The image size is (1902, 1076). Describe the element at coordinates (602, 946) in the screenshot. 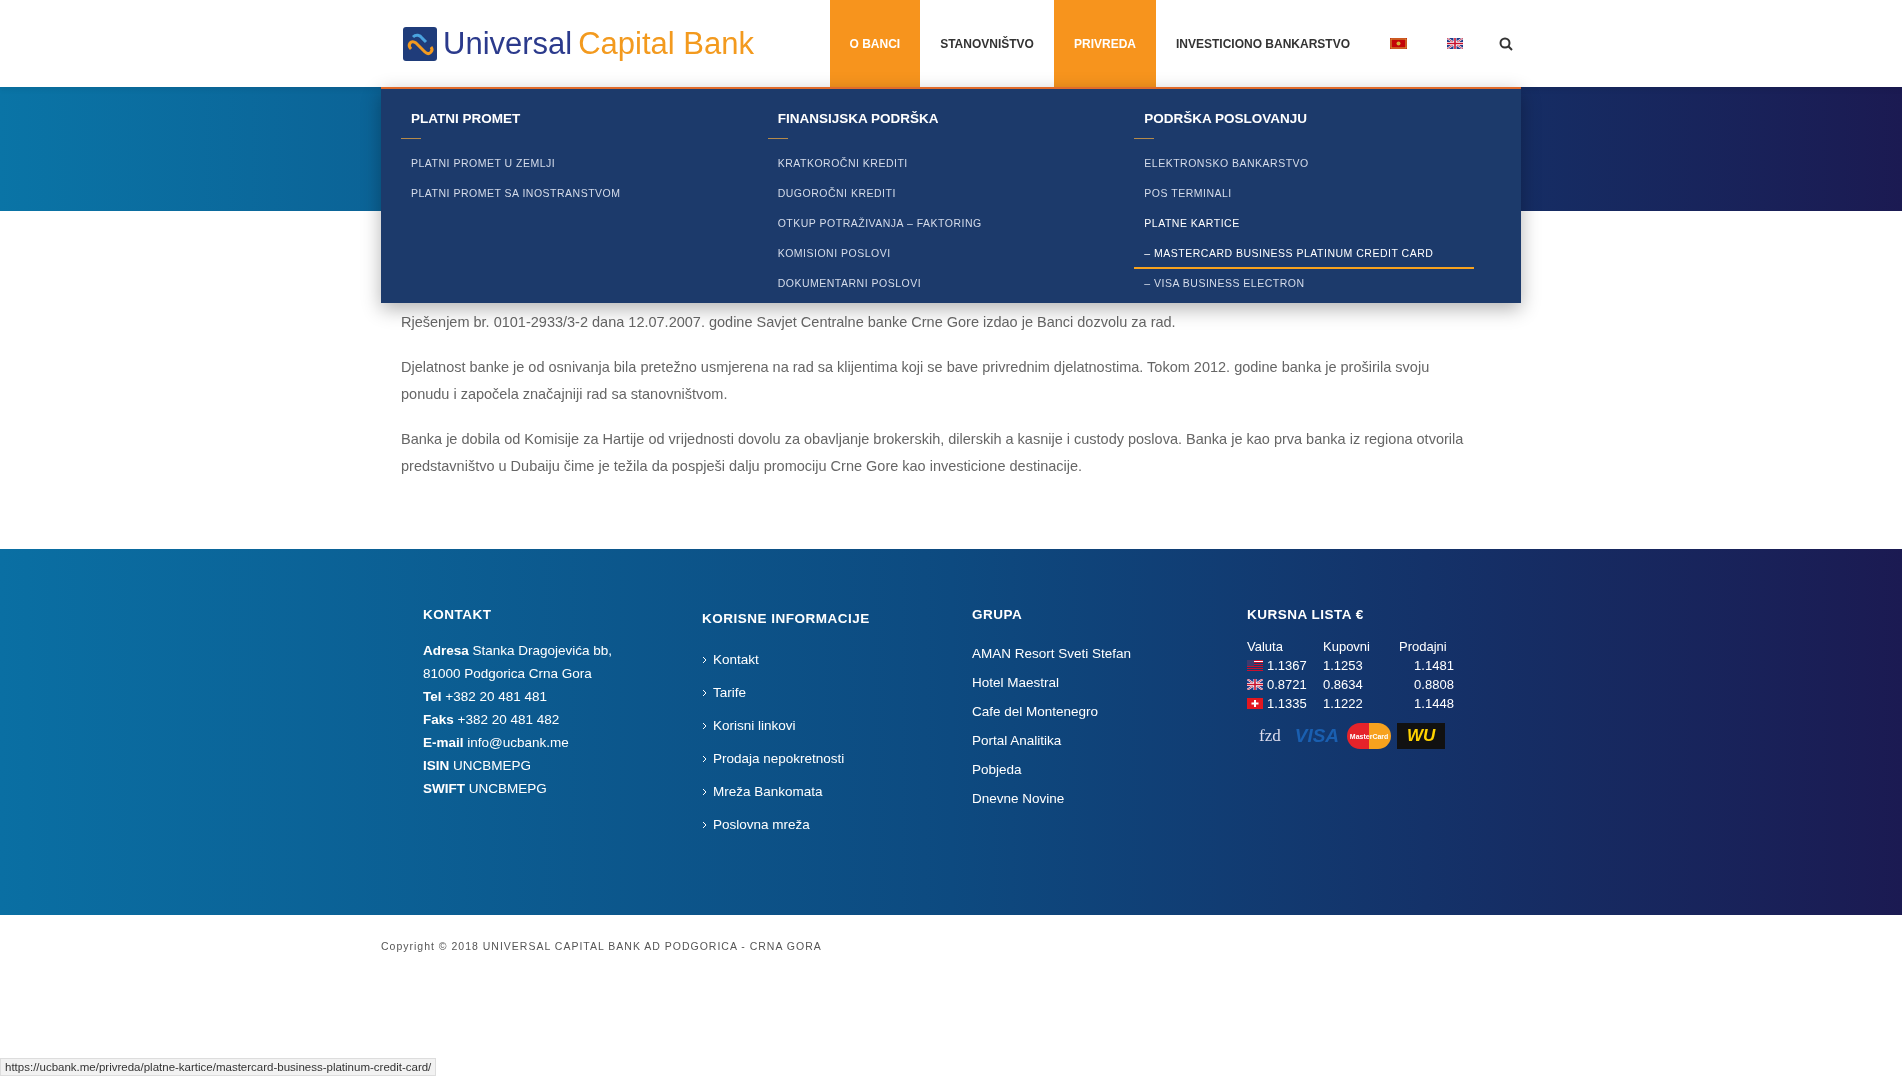

I see `copyright-text: Copyright © 2018 UNIVERSAL CAPITAL BANK AD PODGORICA - CRNA GORA` at that location.